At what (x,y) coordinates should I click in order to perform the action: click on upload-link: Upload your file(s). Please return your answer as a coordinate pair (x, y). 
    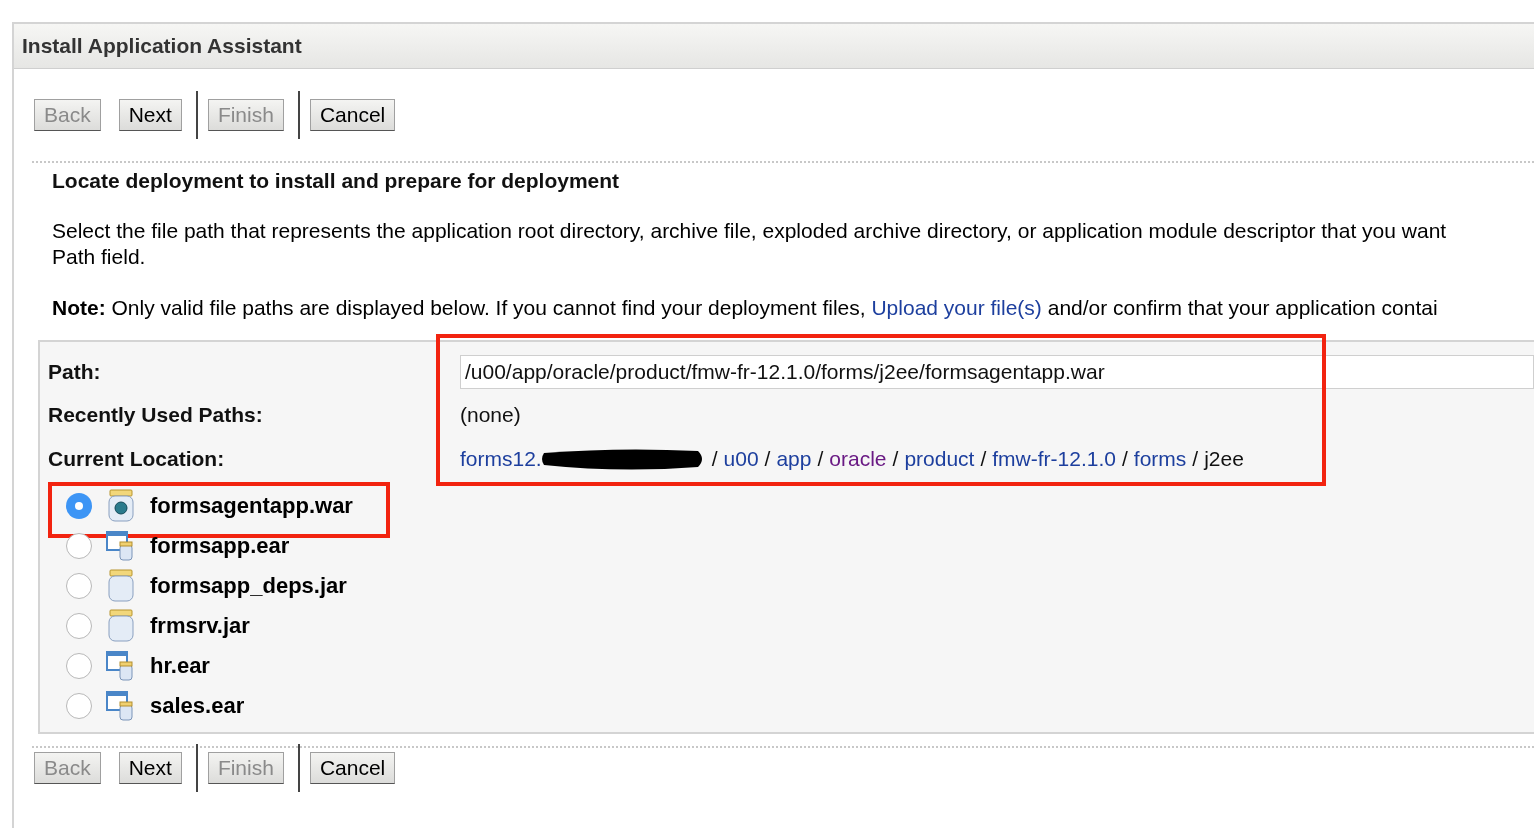
    Looking at the image, I should click on (956, 307).